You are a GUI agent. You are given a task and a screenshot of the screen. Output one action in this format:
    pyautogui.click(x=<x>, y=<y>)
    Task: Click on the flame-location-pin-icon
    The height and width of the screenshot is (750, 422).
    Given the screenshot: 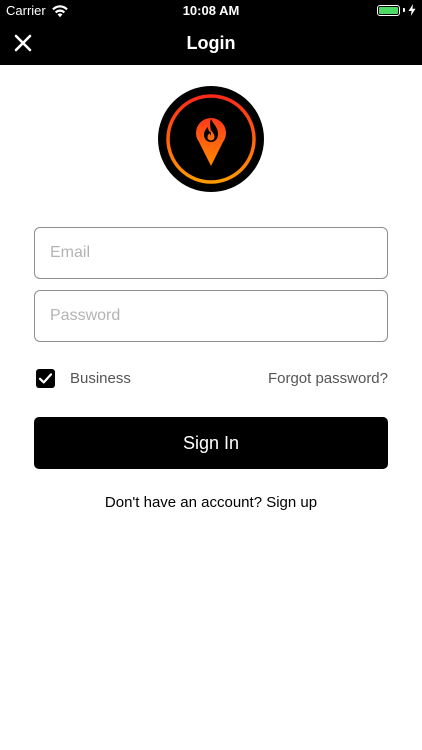 What is the action you would take?
    pyautogui.click(x=211, y=139)
    